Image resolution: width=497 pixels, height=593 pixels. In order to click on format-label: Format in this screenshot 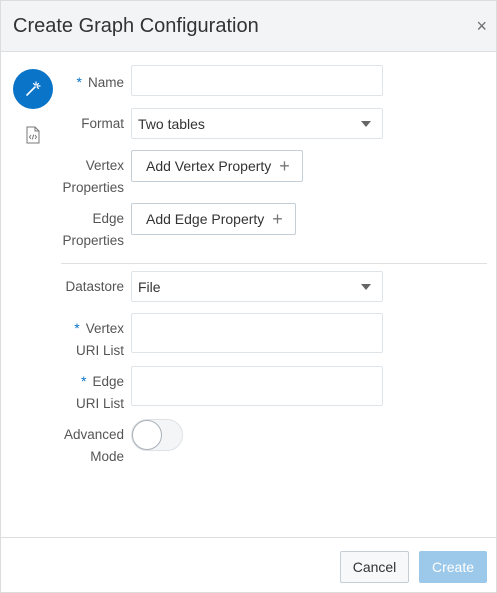, I will do `click(102, 123)`.